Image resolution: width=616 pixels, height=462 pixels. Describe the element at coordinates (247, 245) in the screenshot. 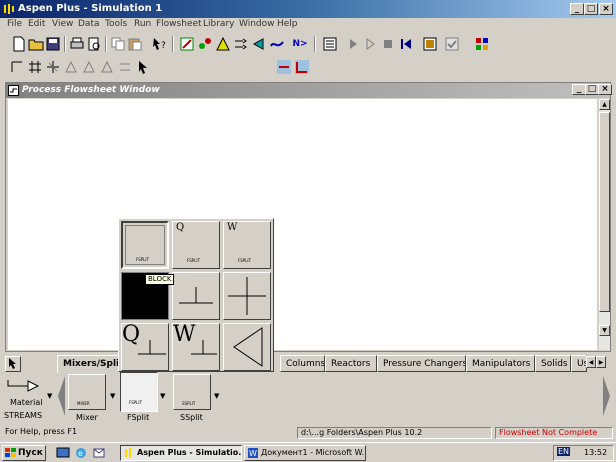

I see `icon-option-fsplit-w: W FSPLIT` at that location.